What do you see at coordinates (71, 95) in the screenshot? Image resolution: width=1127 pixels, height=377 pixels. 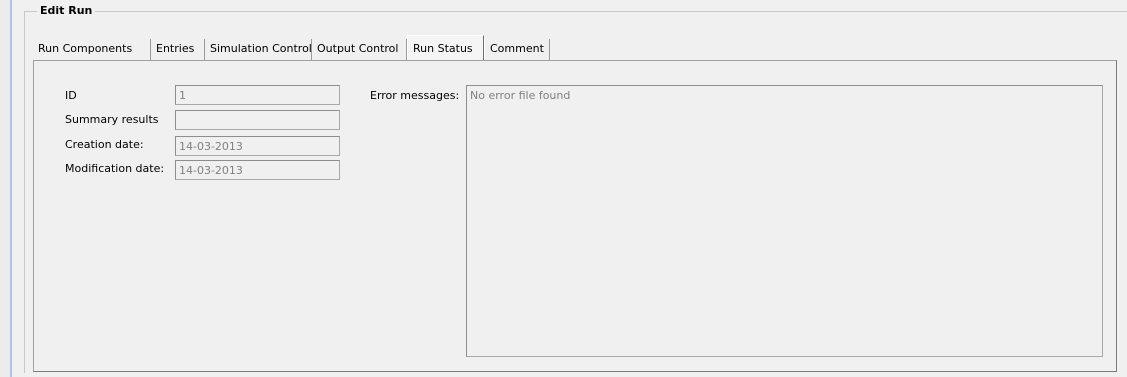 I see `id-label: ID` at bounding box center [71, 95].